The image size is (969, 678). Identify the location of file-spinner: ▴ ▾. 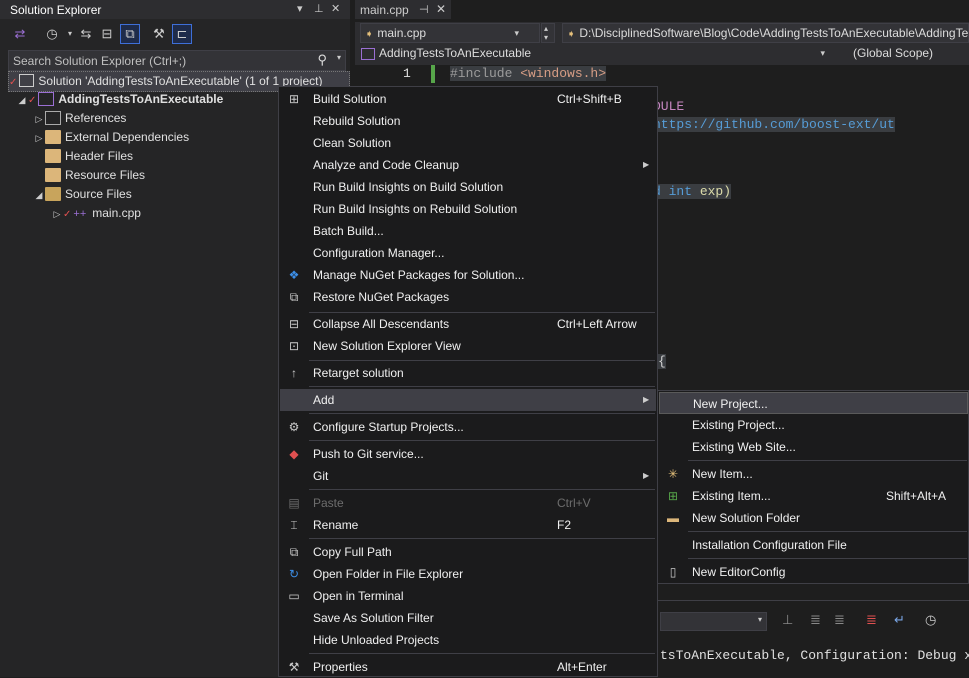
(548, 33).